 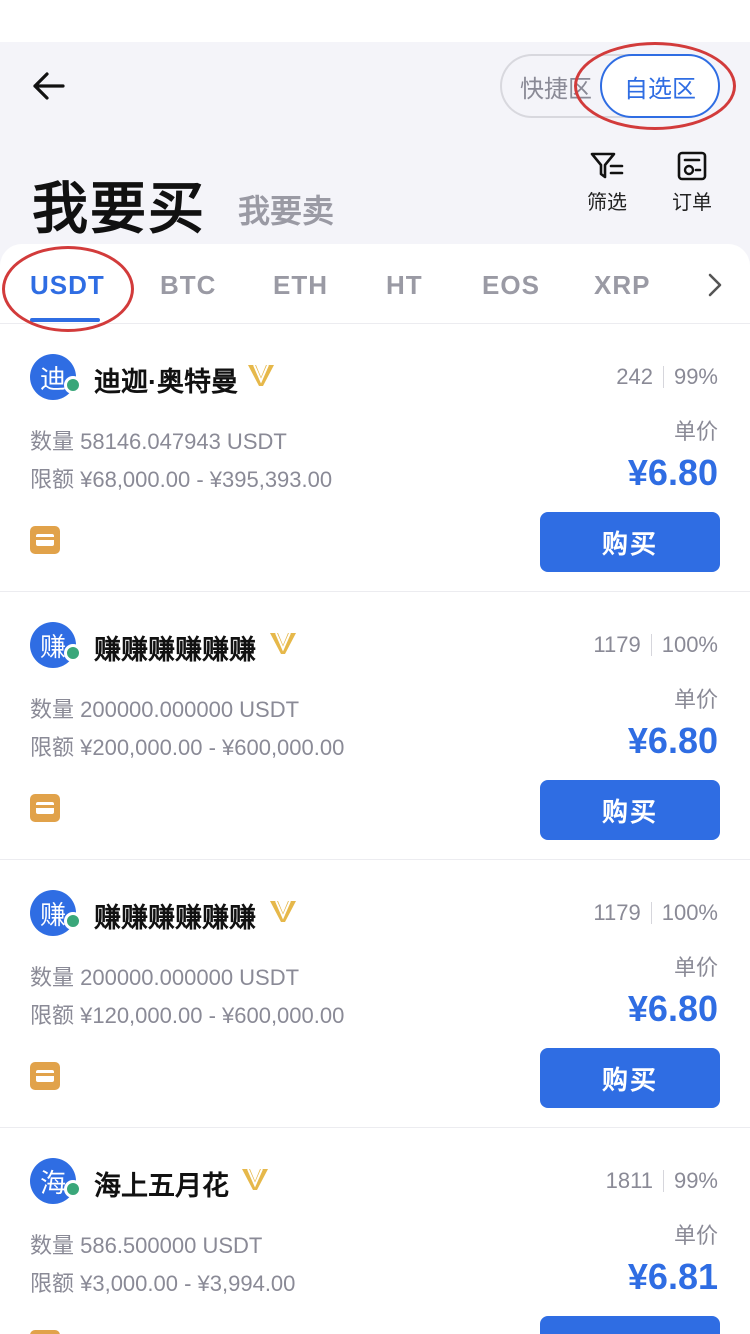 What do you see at coordinates (158, 441) in the screenshot?
I see `quantity: 数量 58146.047943 USDT` at bounding box center [158, 441].